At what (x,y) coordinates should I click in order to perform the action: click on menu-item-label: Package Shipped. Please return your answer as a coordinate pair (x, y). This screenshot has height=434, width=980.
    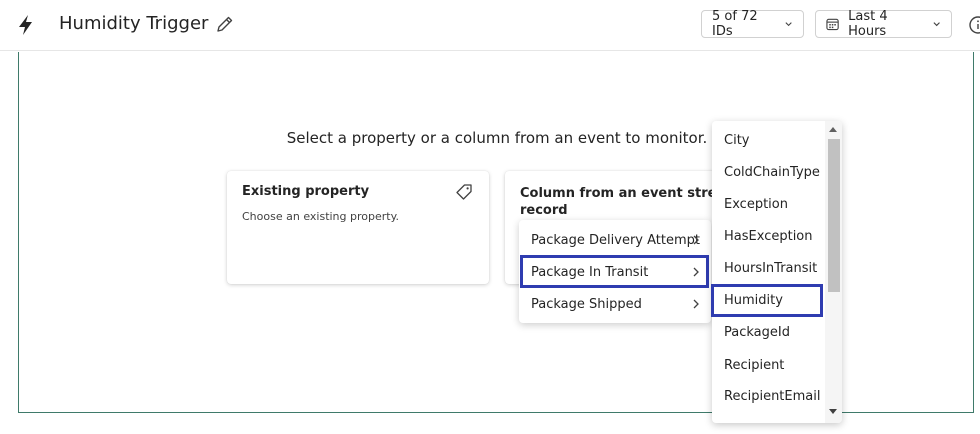
    Looking at the image, I should click on (586, 304).